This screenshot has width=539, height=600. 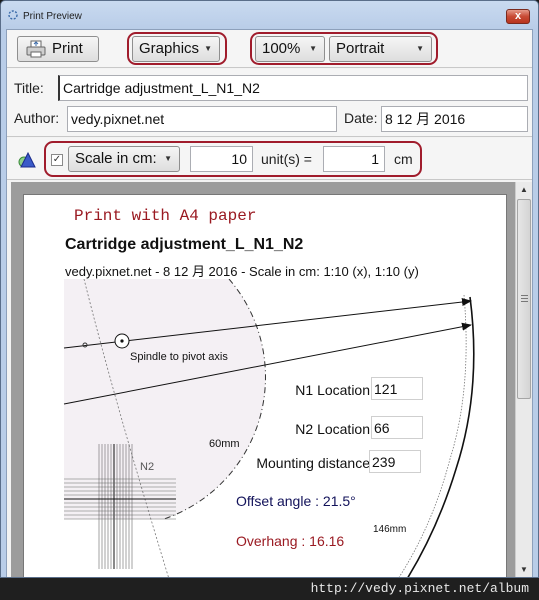 I want to click on printer-icon, so click(x=36, y=49).